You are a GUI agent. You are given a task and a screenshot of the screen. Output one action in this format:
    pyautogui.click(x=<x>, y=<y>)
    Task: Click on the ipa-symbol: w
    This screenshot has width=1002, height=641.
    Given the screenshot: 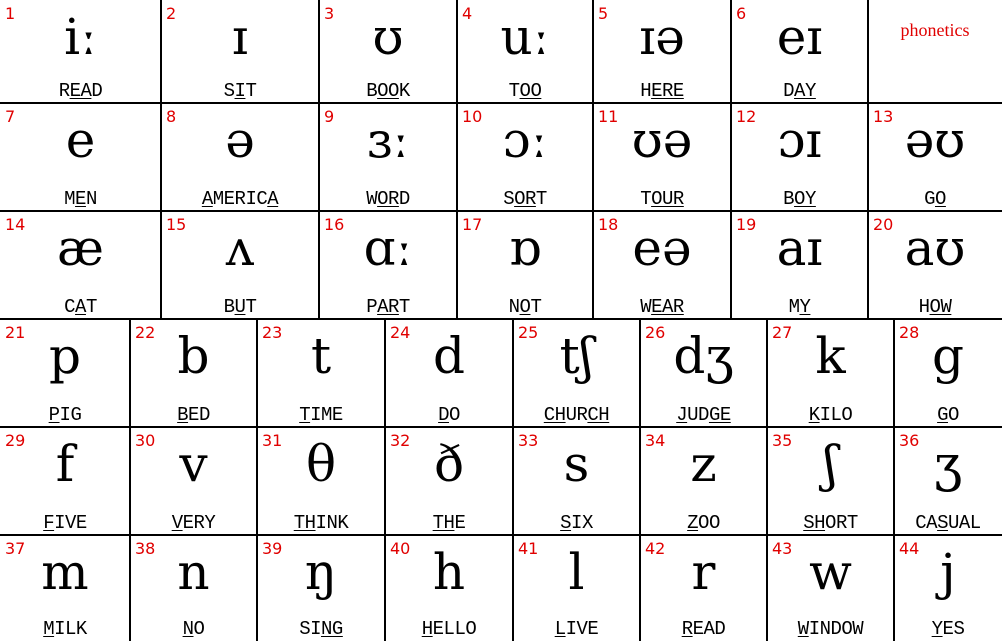 What is the action you would take?
    pyautogui.click(x=830, y=572)
    